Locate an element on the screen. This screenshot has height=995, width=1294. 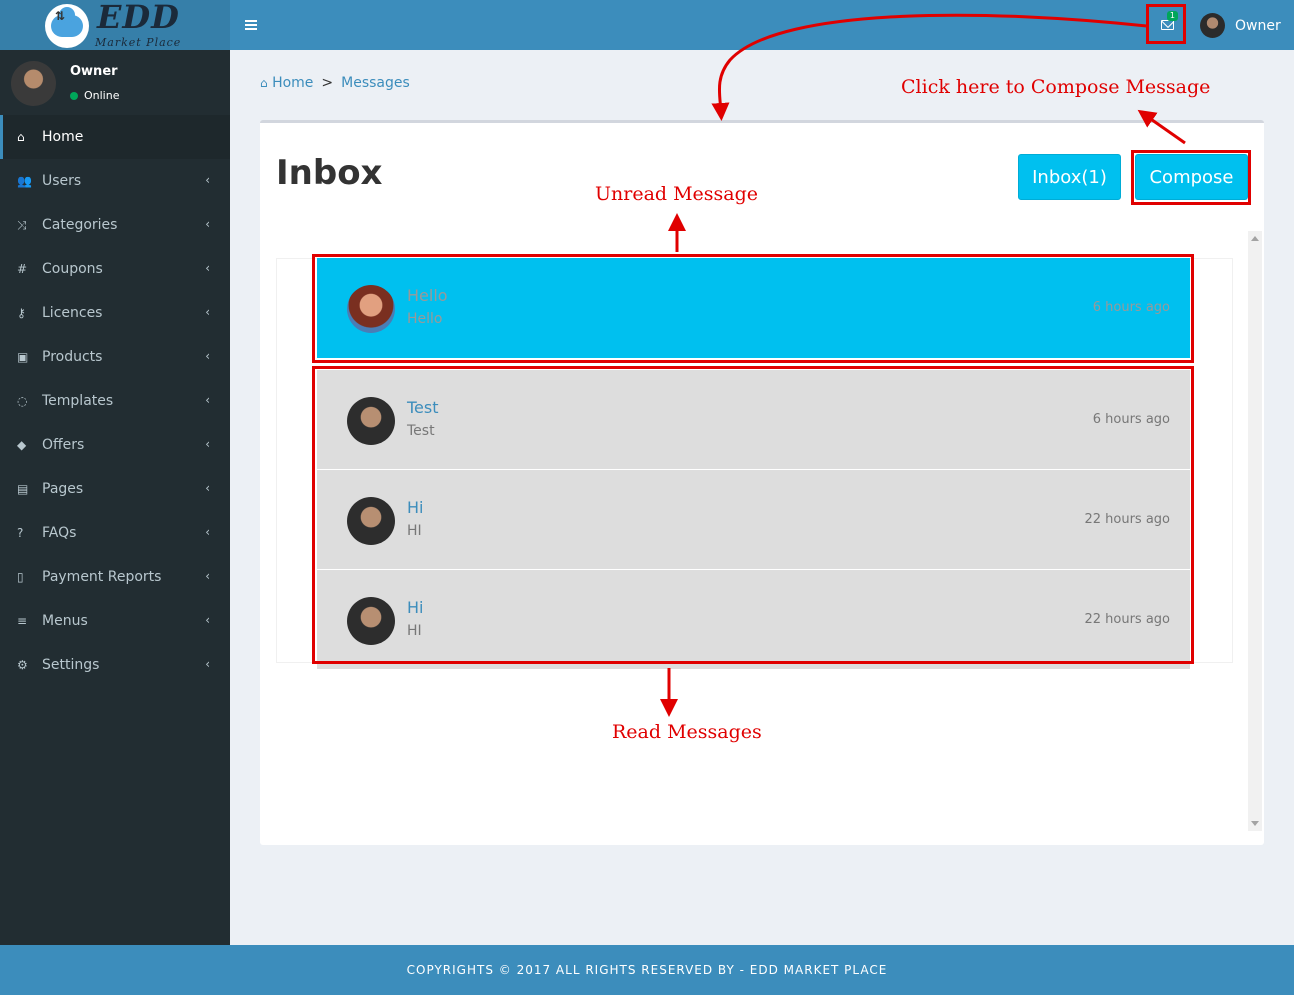
scrollbar is located at coordinates (1255, 531).